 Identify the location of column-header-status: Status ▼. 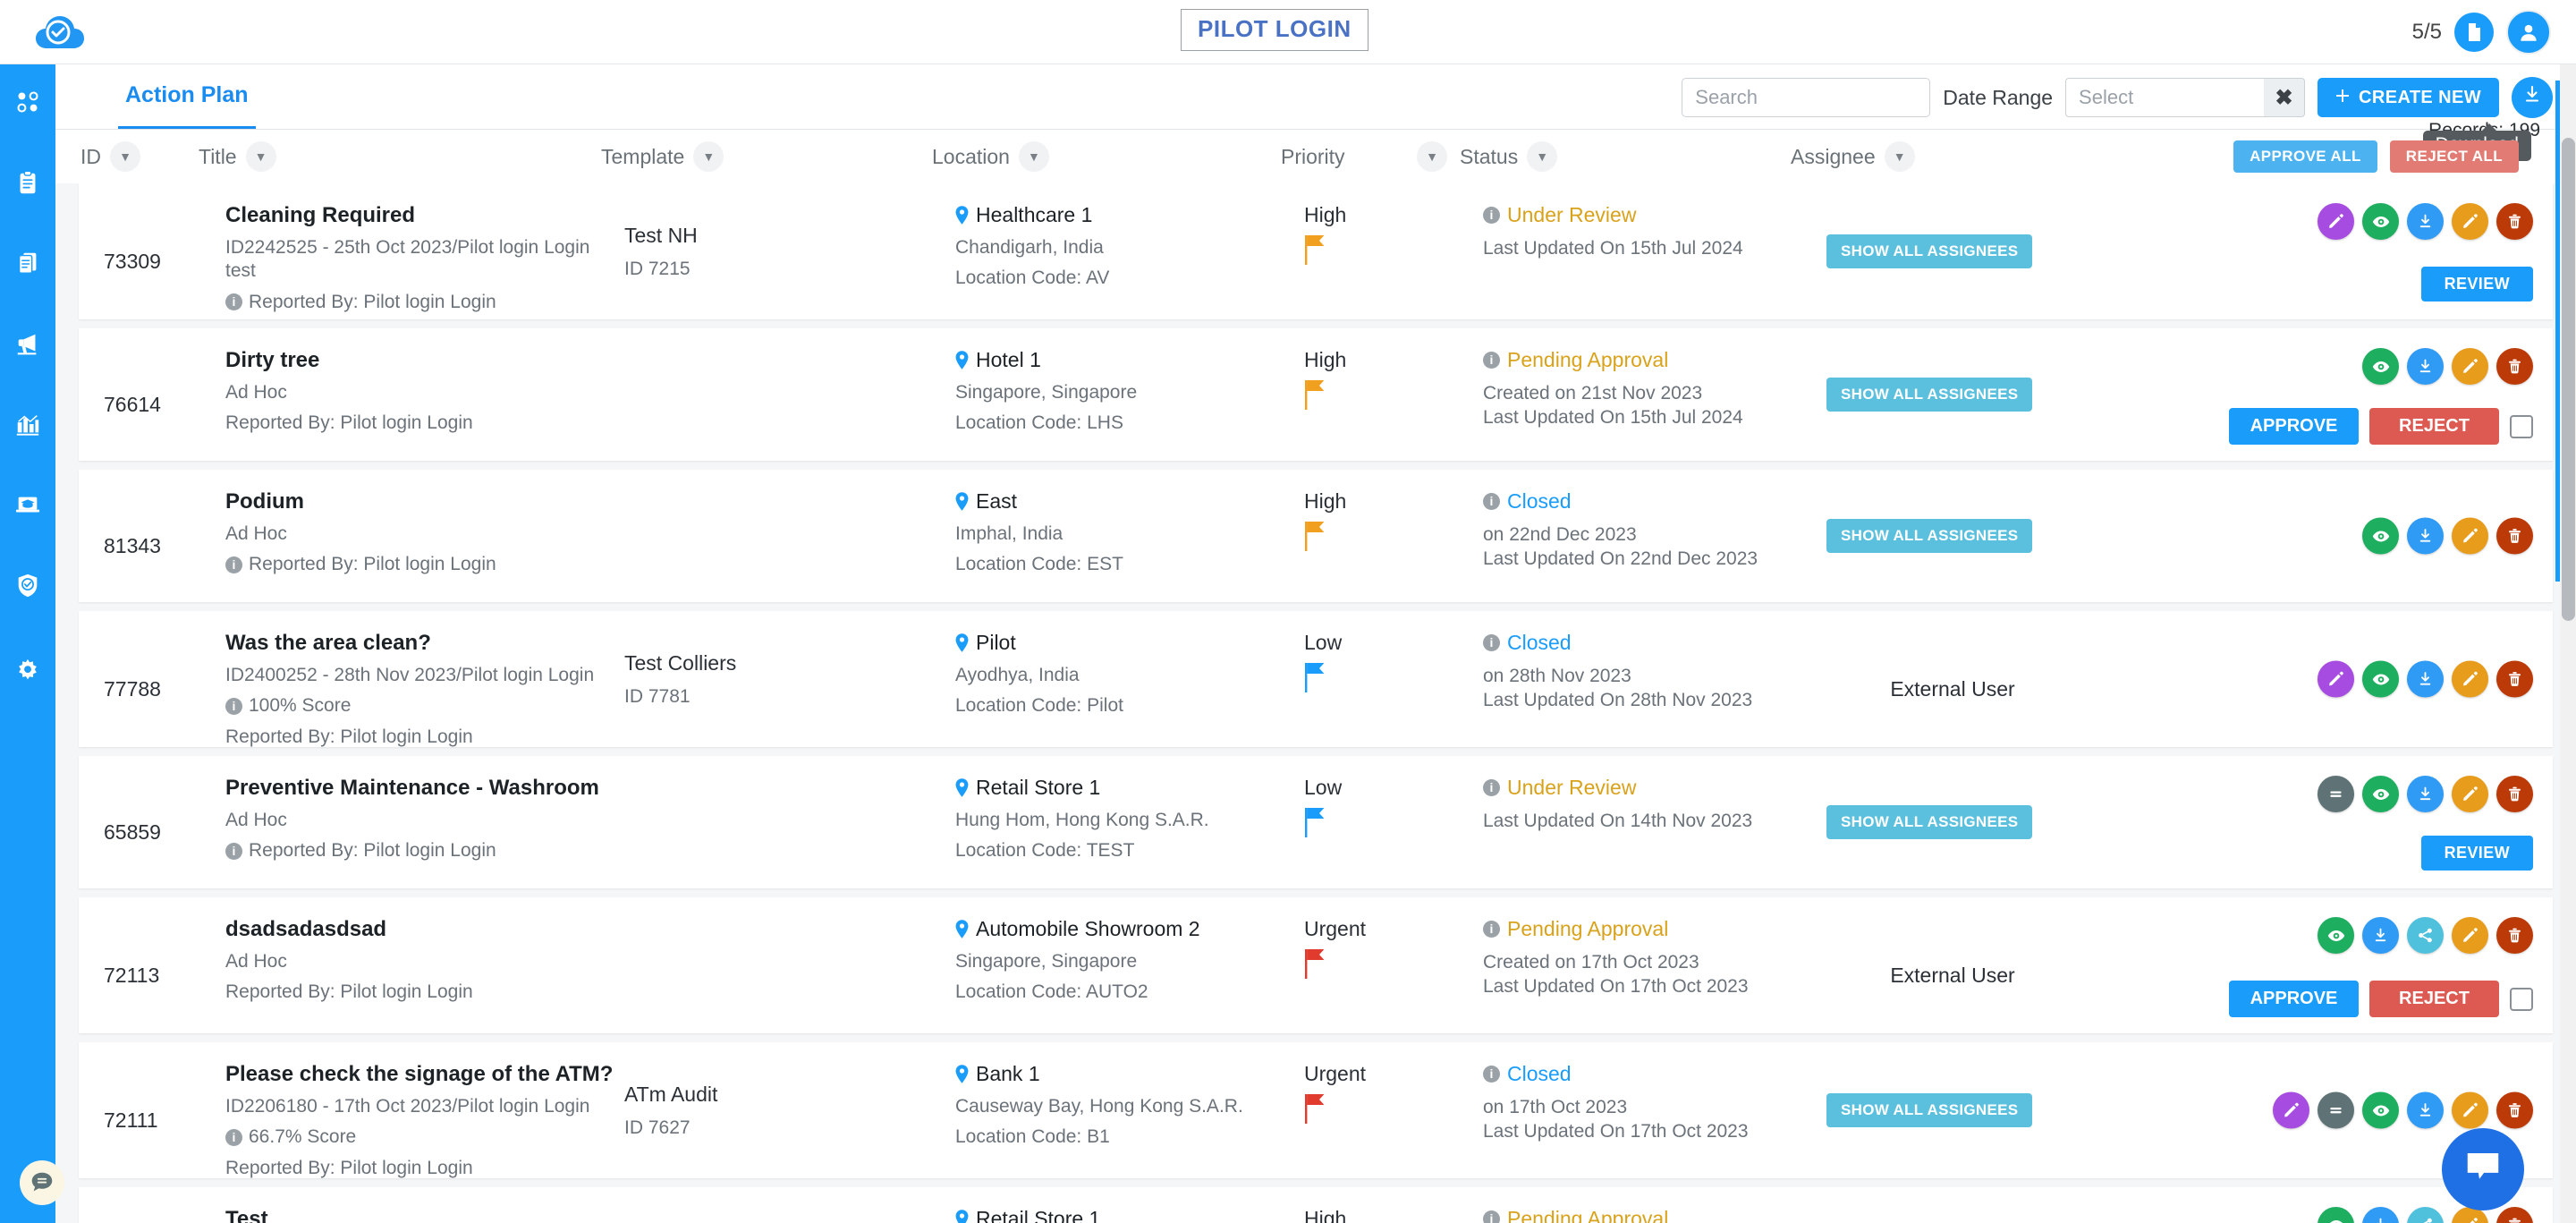
(1625, 156).